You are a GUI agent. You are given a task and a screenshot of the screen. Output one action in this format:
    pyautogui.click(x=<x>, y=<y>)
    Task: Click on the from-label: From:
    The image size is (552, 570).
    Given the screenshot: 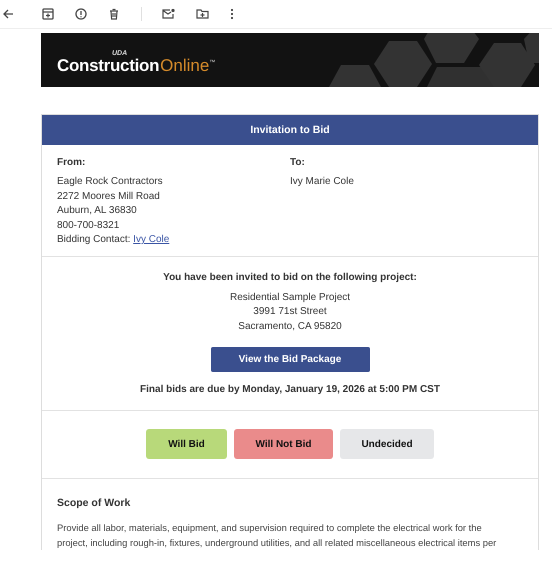 What is the action you would take?
    pyautogui.click(x=71, y=162)
    